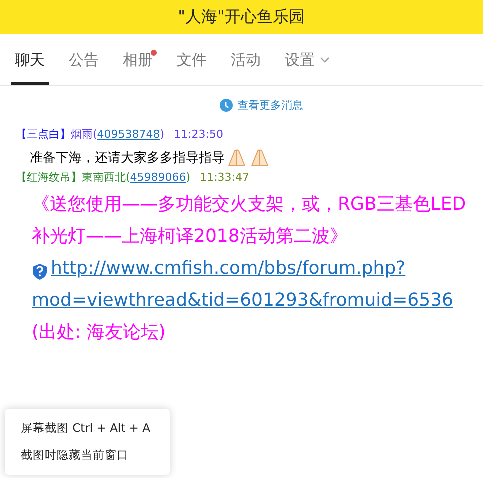  Describe the element at coordinates (104, 177) in the screenshot. I see `sender-name: 東南西北` at that location.